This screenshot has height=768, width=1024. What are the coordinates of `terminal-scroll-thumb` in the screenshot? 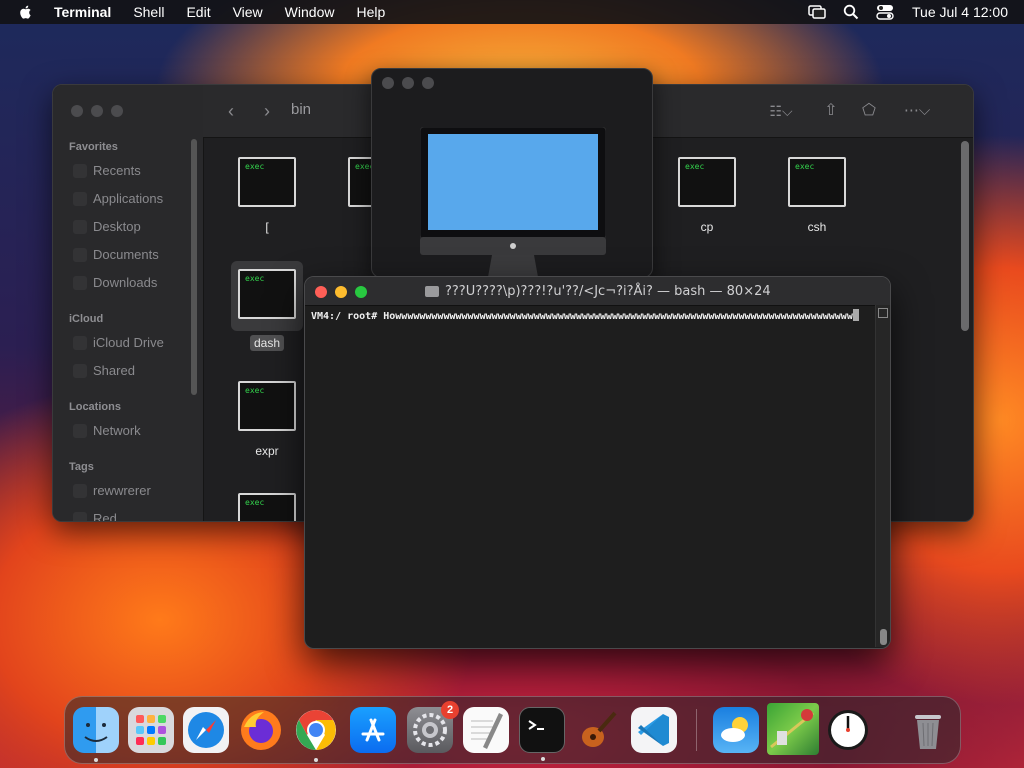 It's located at (883, 637).